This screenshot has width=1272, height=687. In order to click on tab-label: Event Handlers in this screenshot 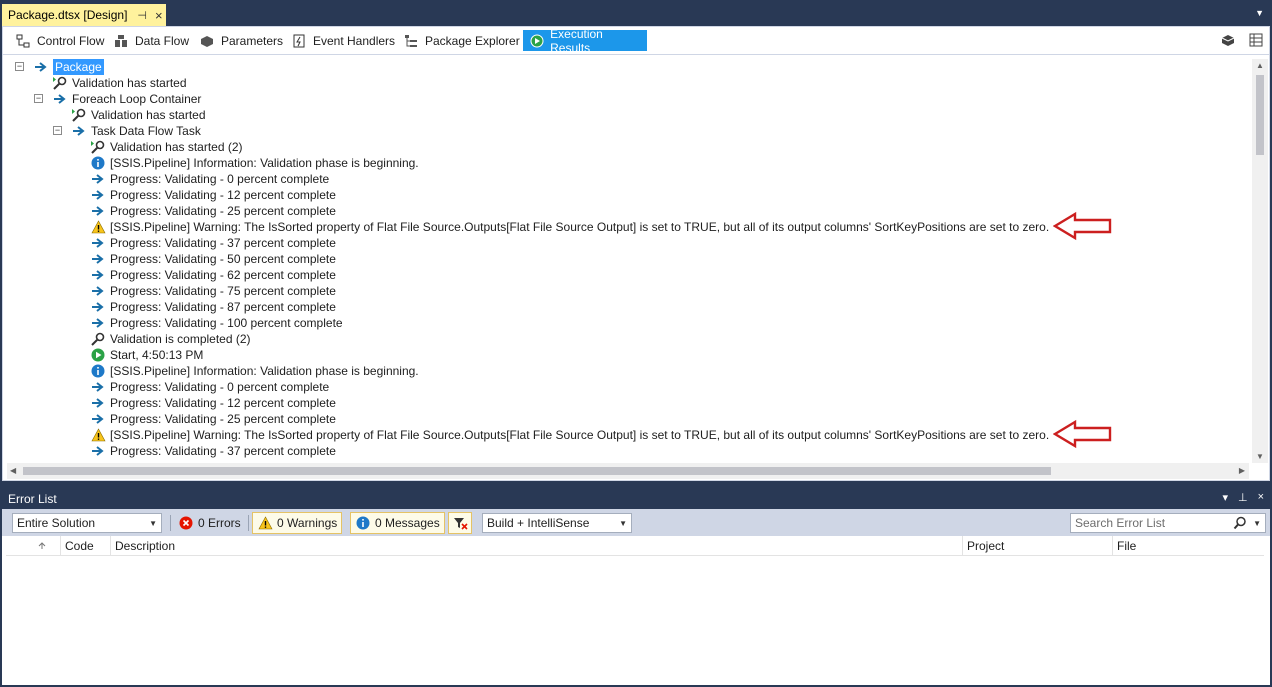, I will do `click(354, 40)`.